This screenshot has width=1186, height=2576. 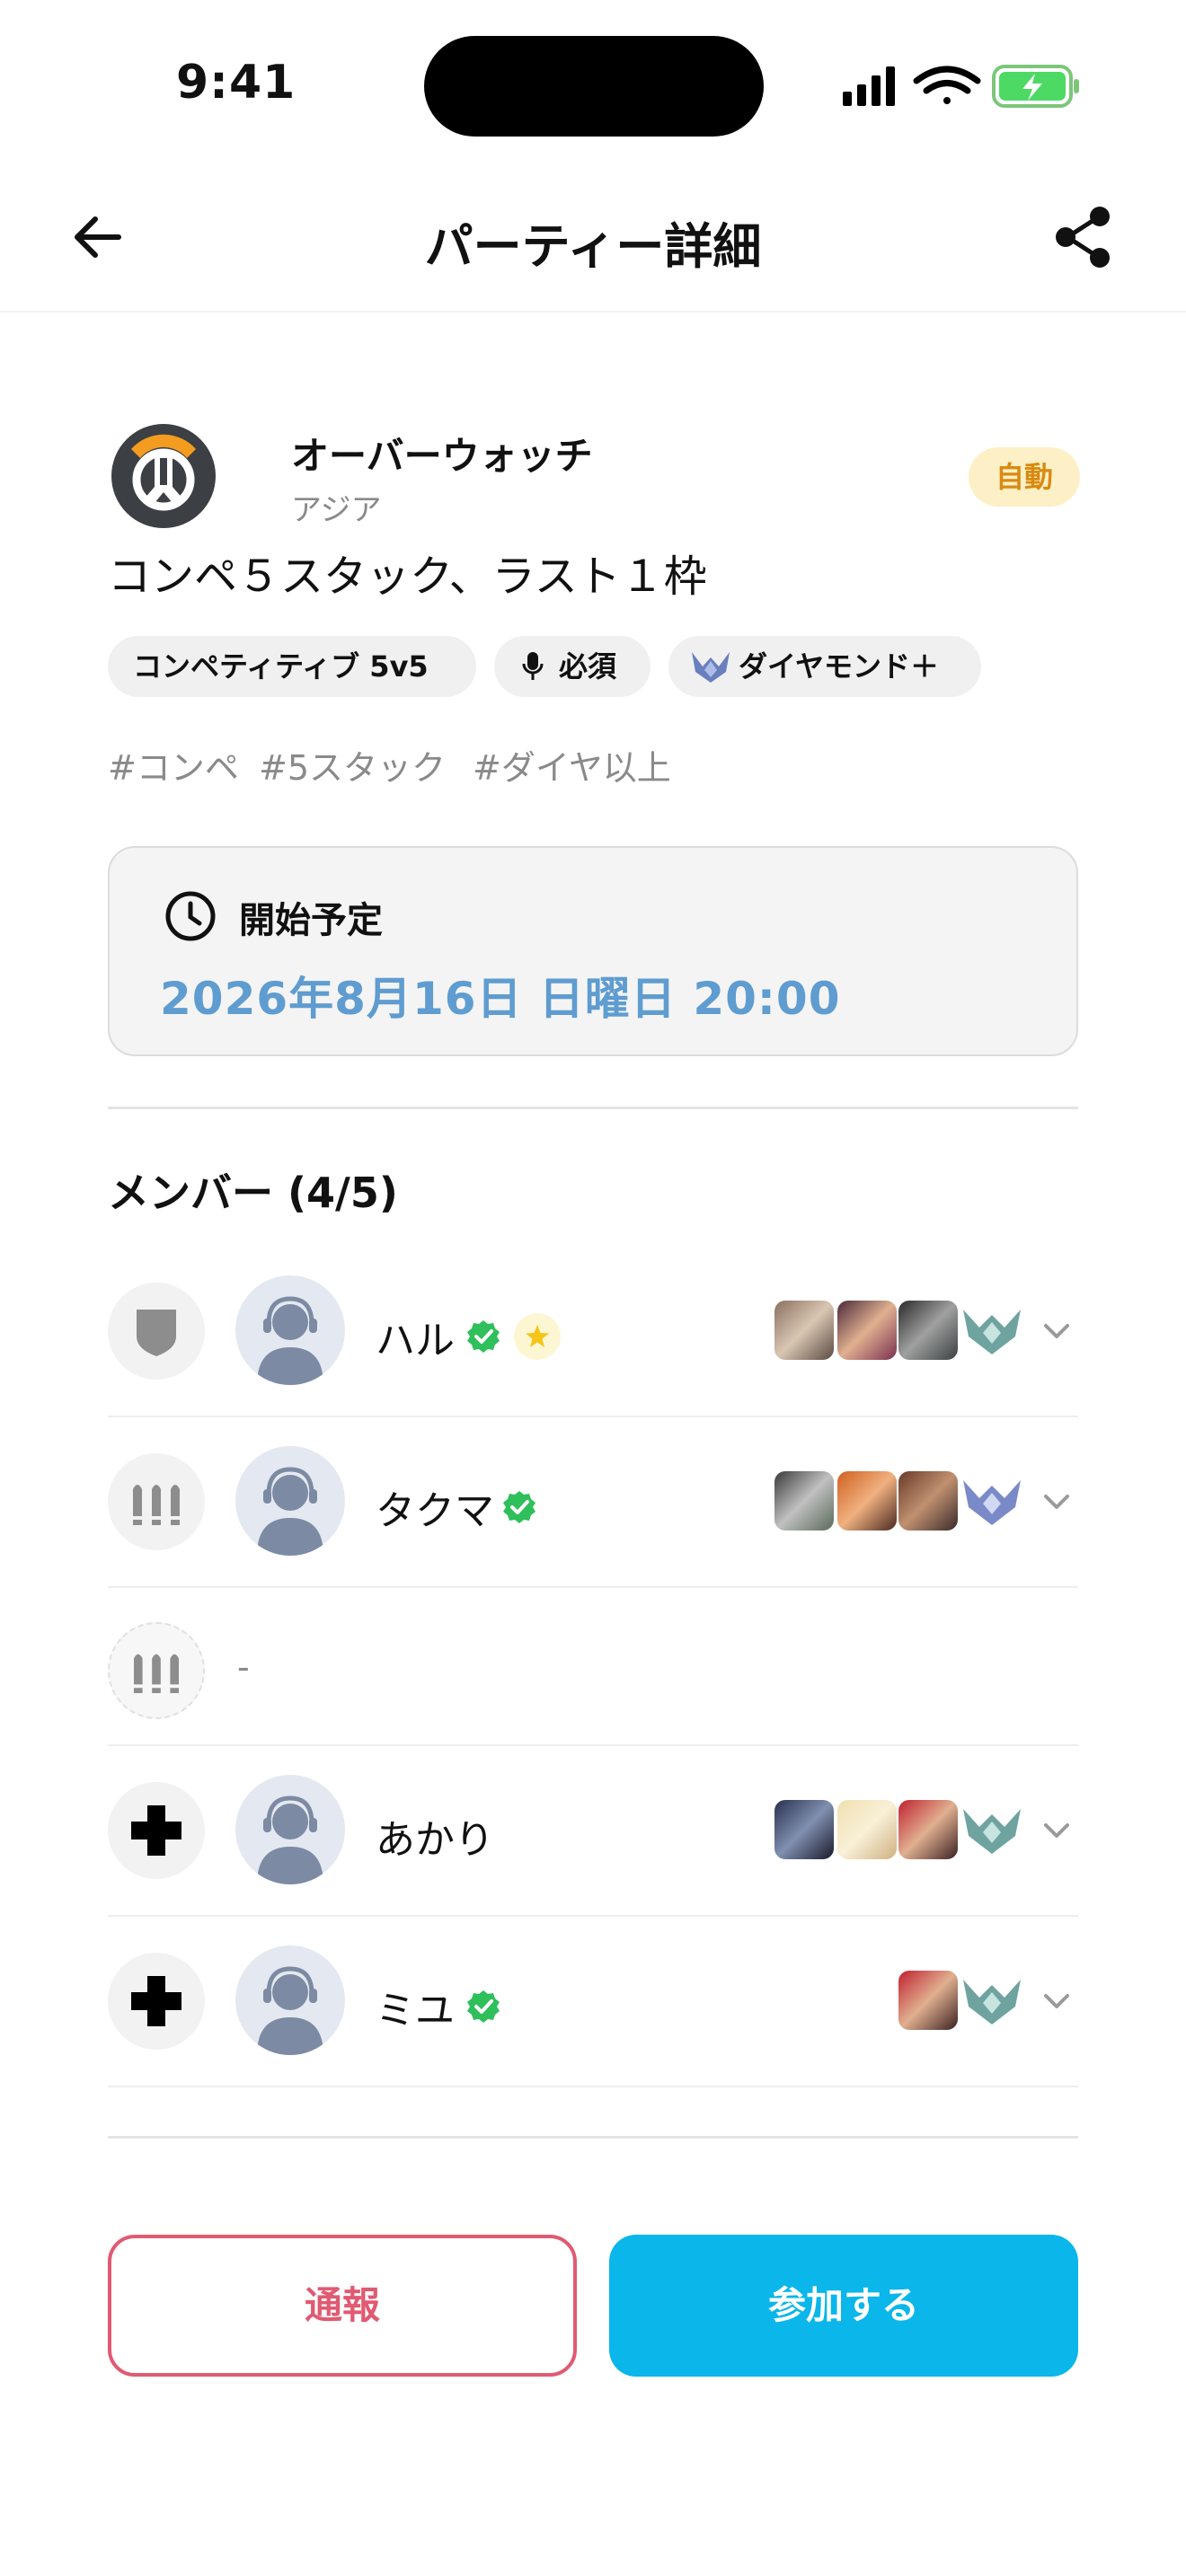 I want to click on member-name: あかり, so click(x=435, y=1840).